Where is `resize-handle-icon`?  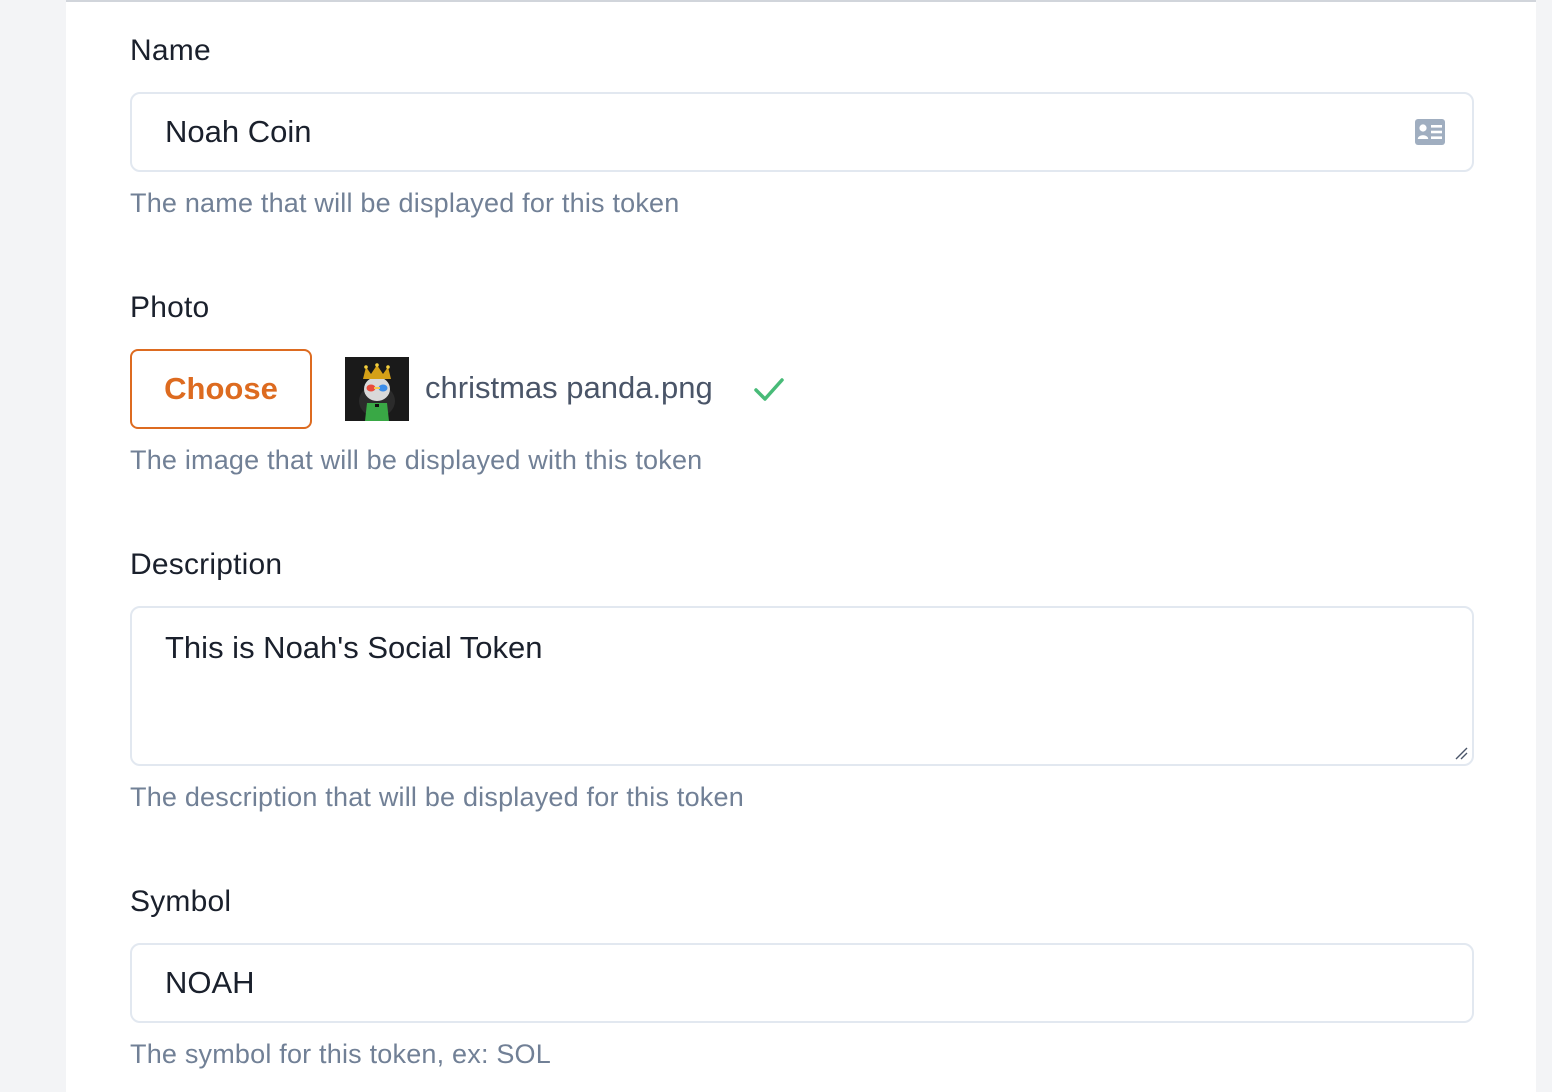
resize-handle-icon is located at coordinates (1461, 753).